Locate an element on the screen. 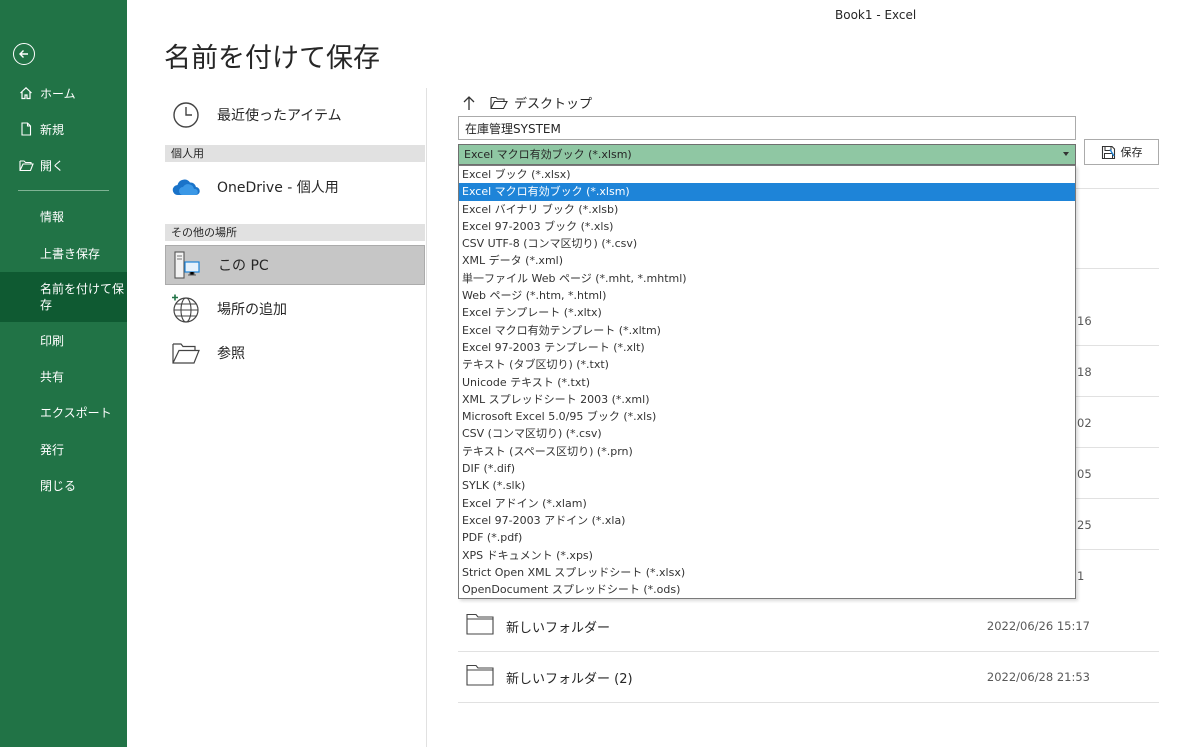  nav-share: 共有 is located at coordinates (63, 376).